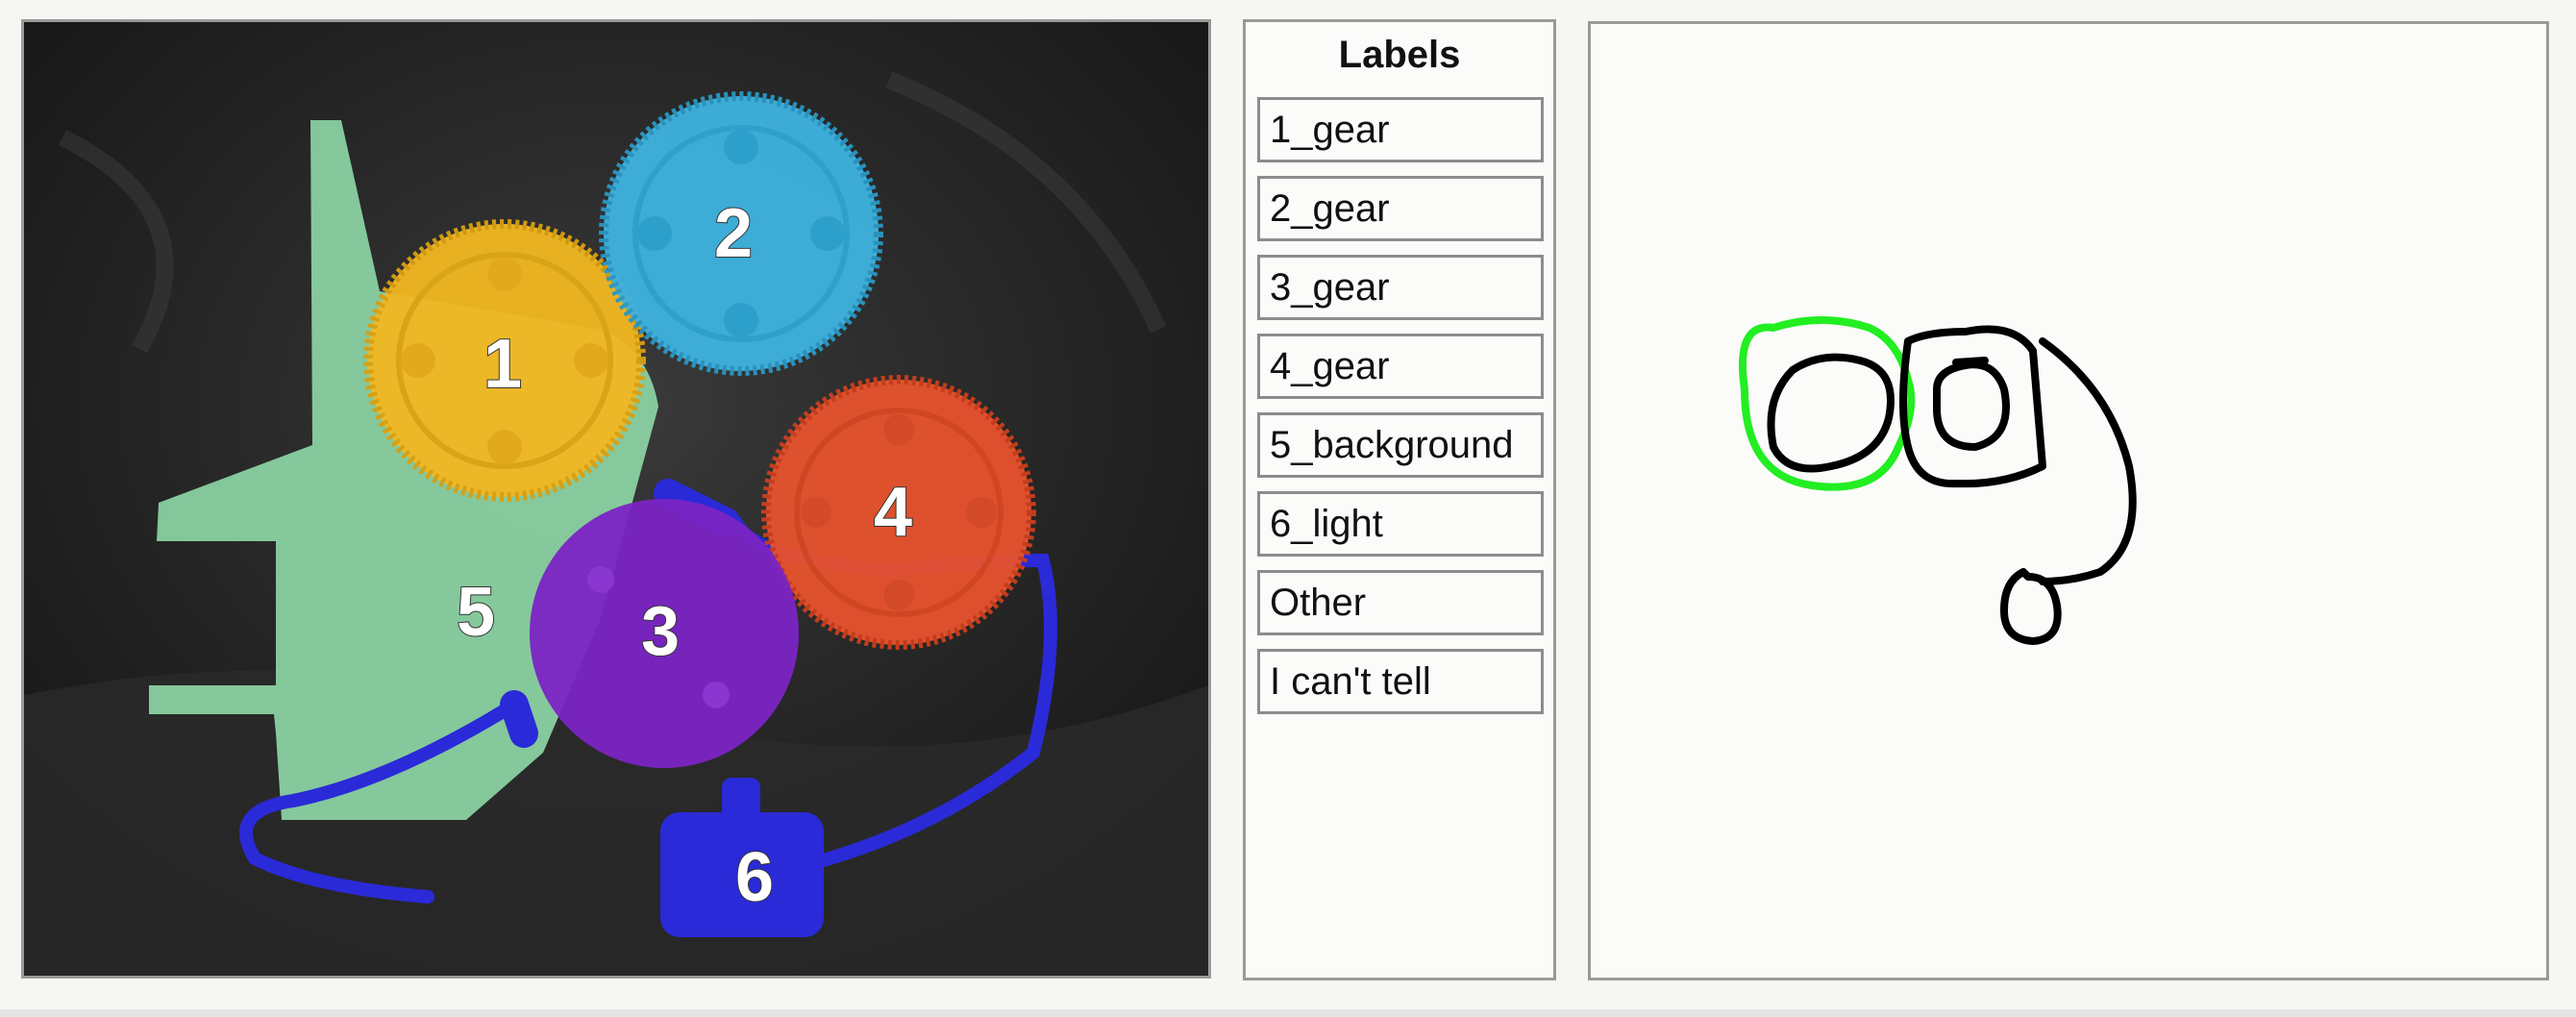  What do you see at coordinates (1399, 55) in the screenshot?
I see `labels-title: Labels` at bounding box center [1399, 55].